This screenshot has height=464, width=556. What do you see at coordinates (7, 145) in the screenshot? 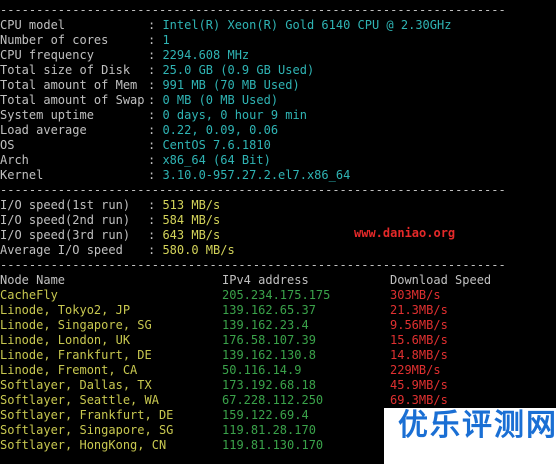
I see `info-label: OS` at bounding box center [7, 145].